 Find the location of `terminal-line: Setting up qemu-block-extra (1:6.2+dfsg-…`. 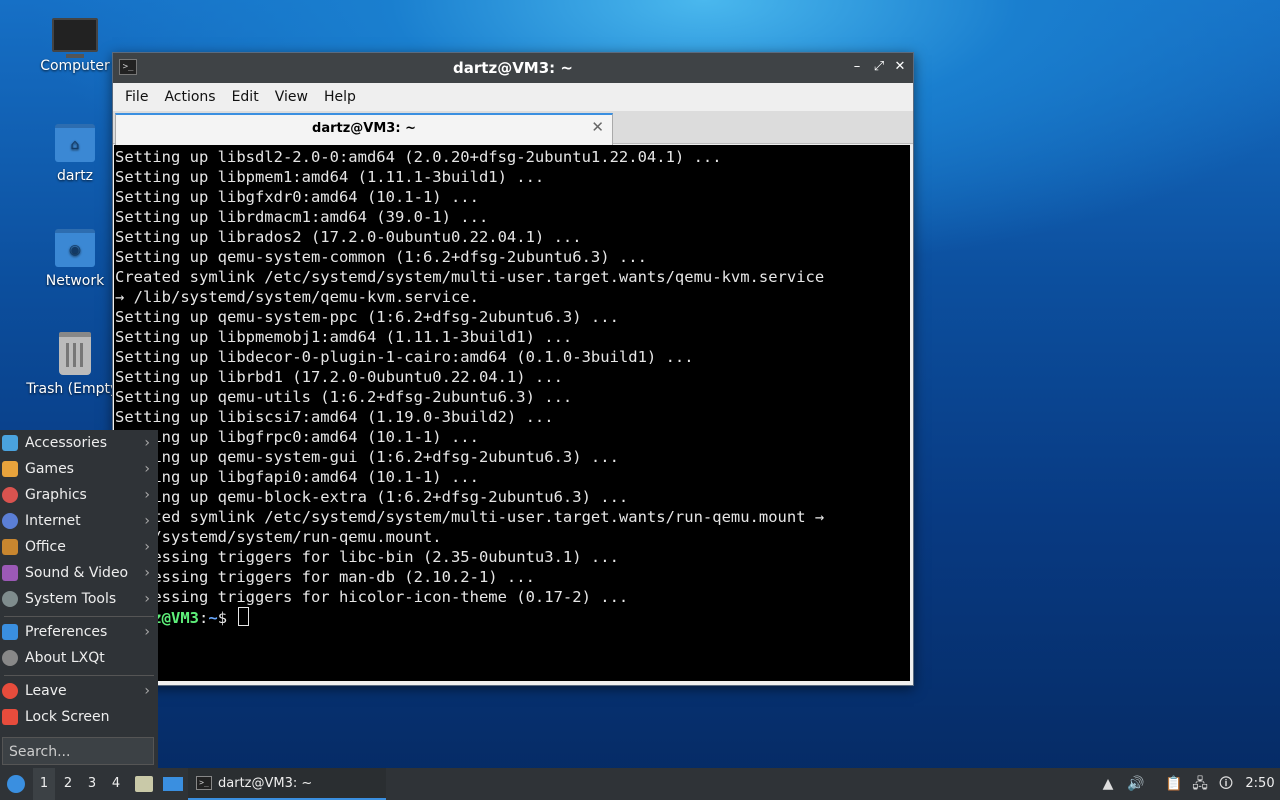

terminal-line: Setting up qemu-block-extra (1:6.2+dfsg-… is located at coordinates (372, 497).